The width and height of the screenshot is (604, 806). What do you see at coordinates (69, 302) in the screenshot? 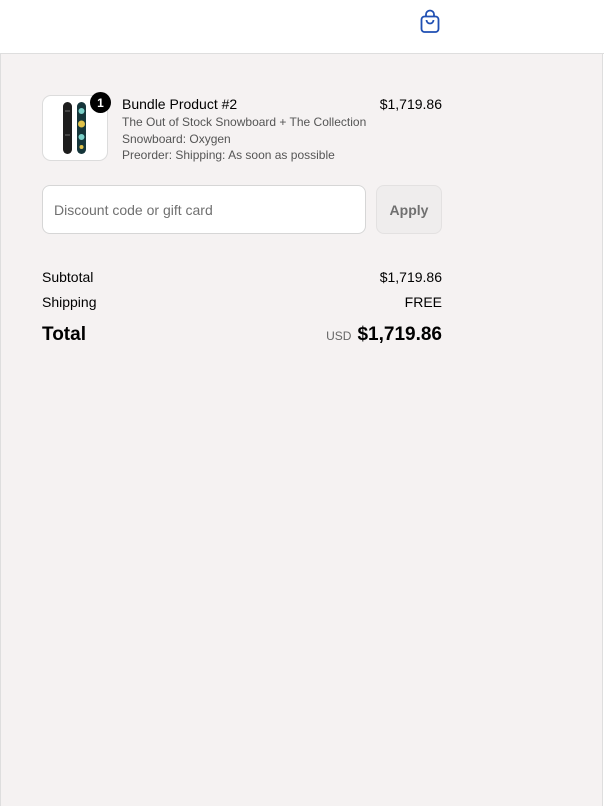
I see `shipping-label: Shipping` at bounding box center [69, 302].